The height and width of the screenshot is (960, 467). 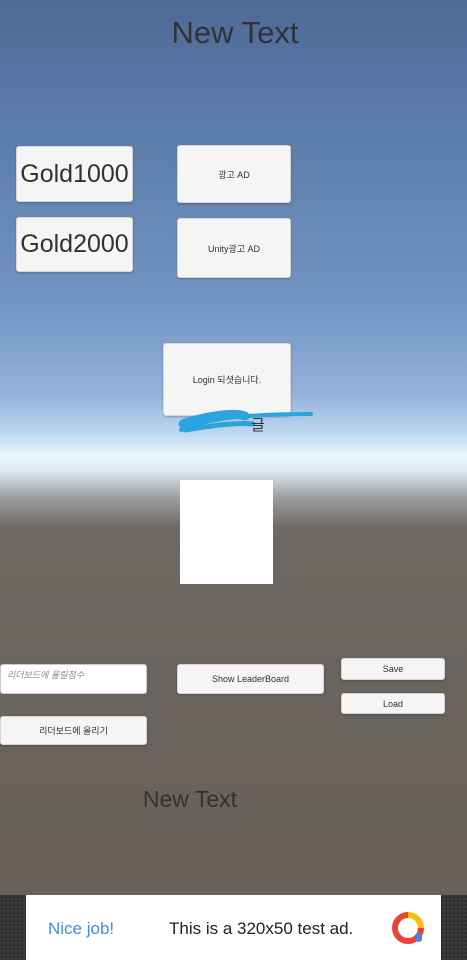 I want to click on show-leaderboard-button: Show LeaderBoard, so click(x=250, y=679).